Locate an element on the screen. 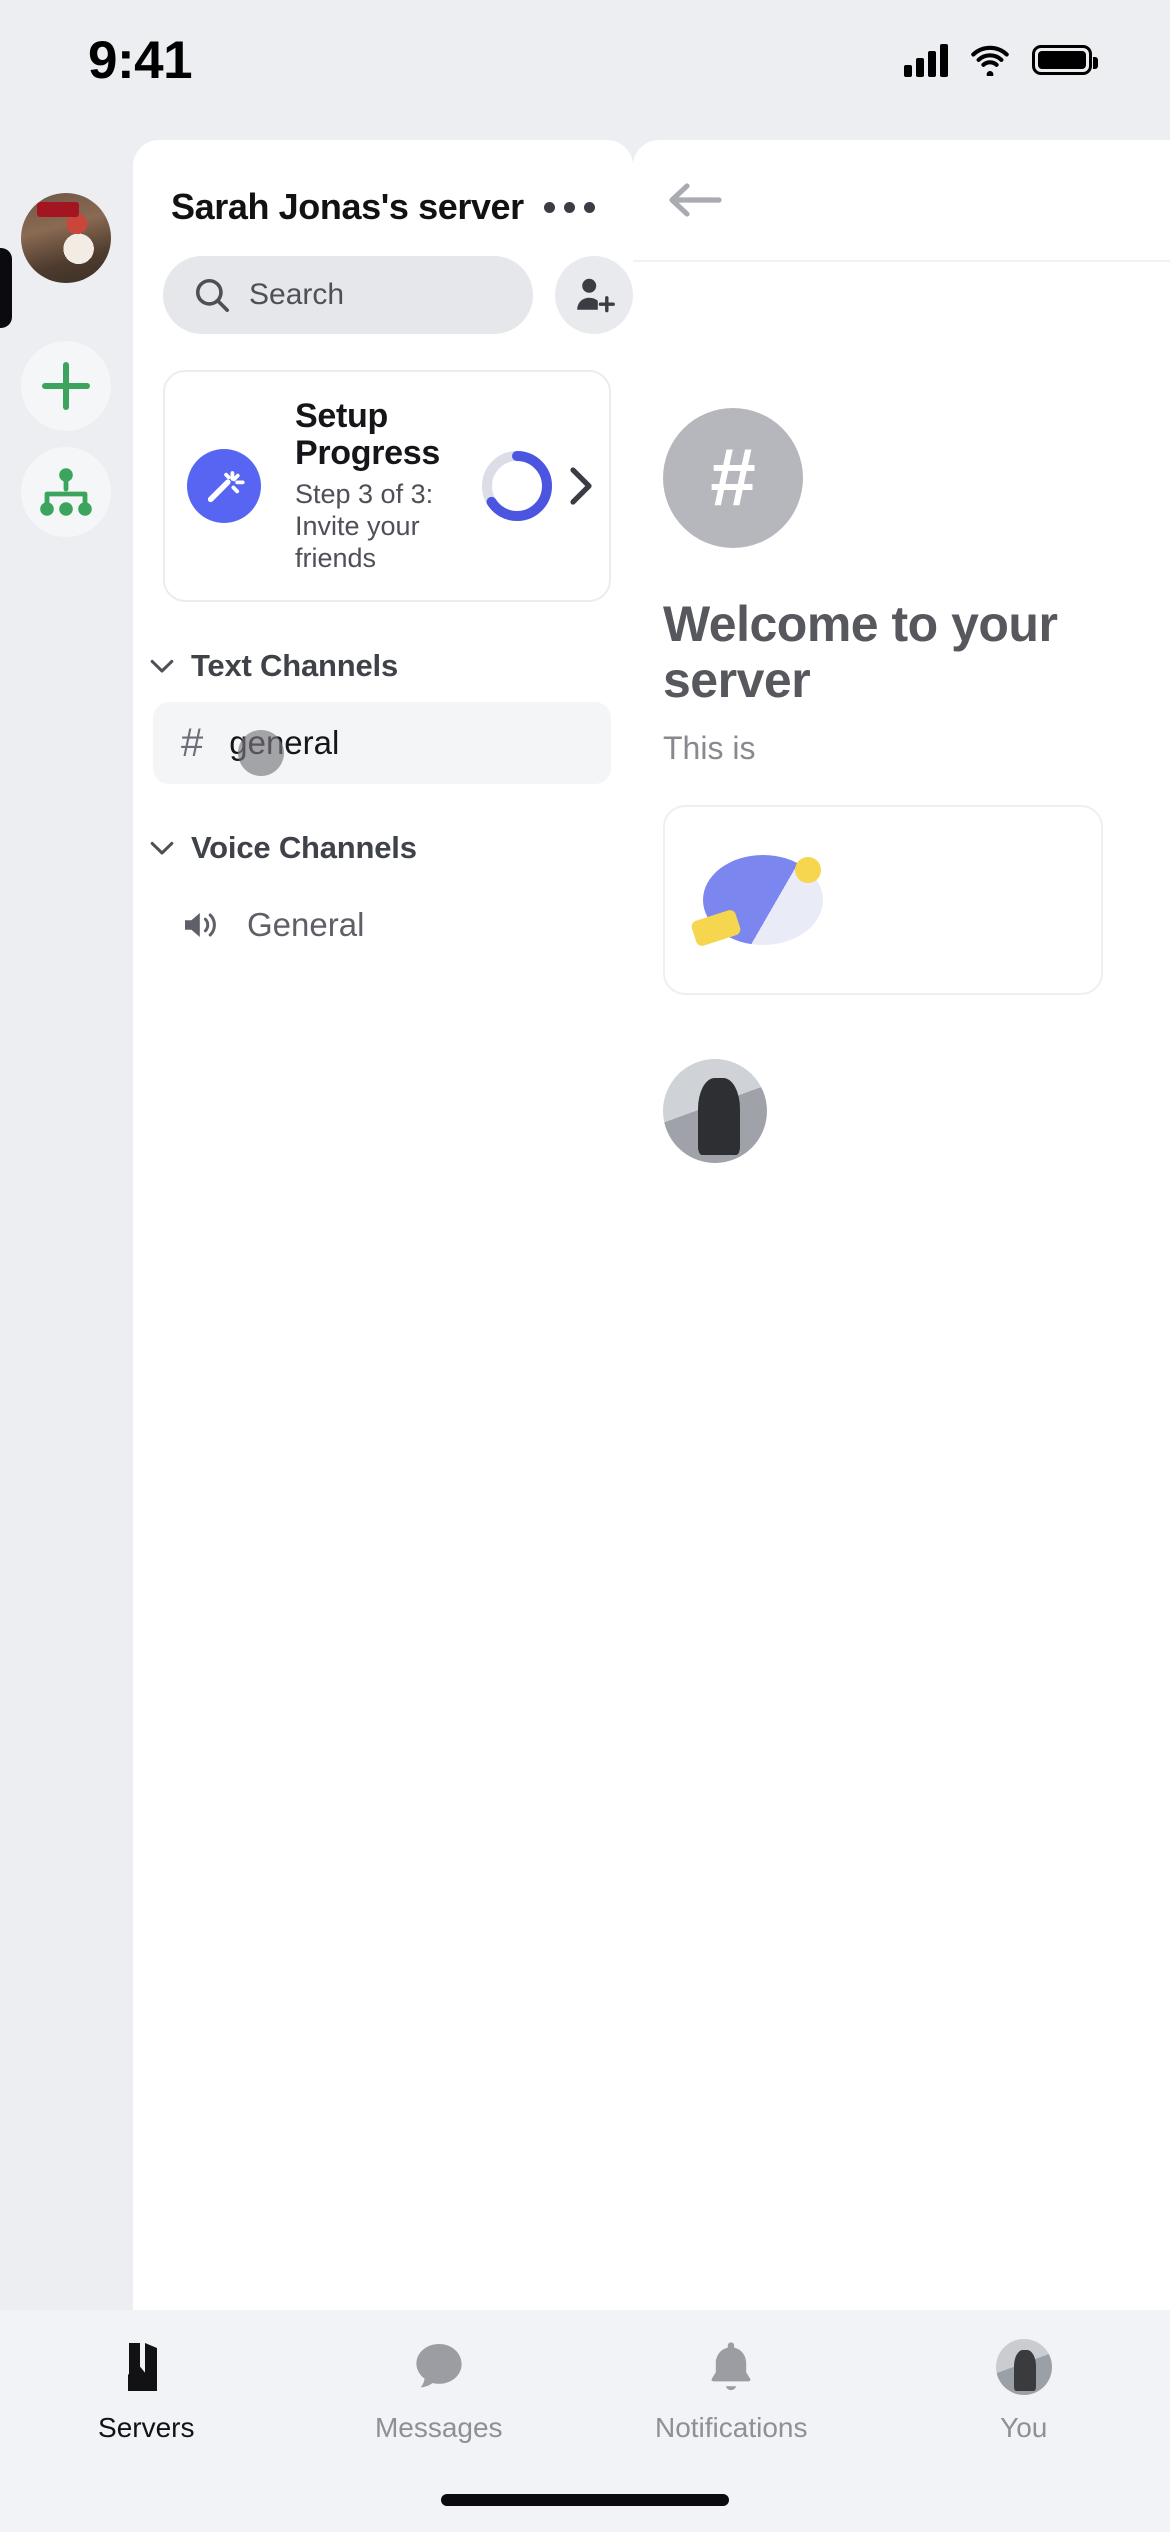 The image size is (1170, 2532). message-row is located at coordinates (916, 1111).